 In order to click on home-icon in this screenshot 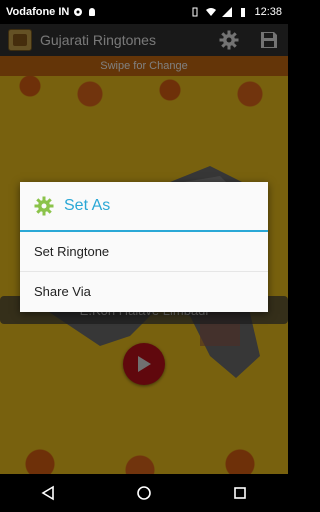, I will do `click(144, 493)`.